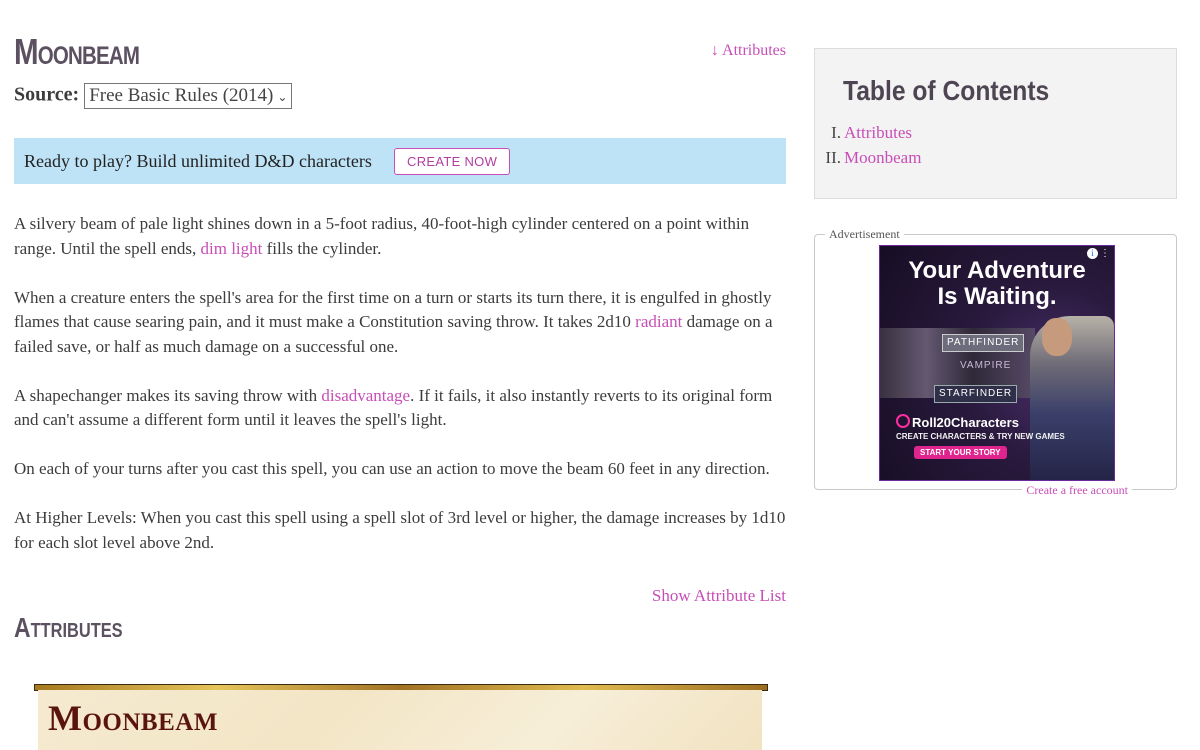  Describe the element at coordinates (965, 422) in the screenshot. I see `ad-brand-text: Roll20Characters` at that location.